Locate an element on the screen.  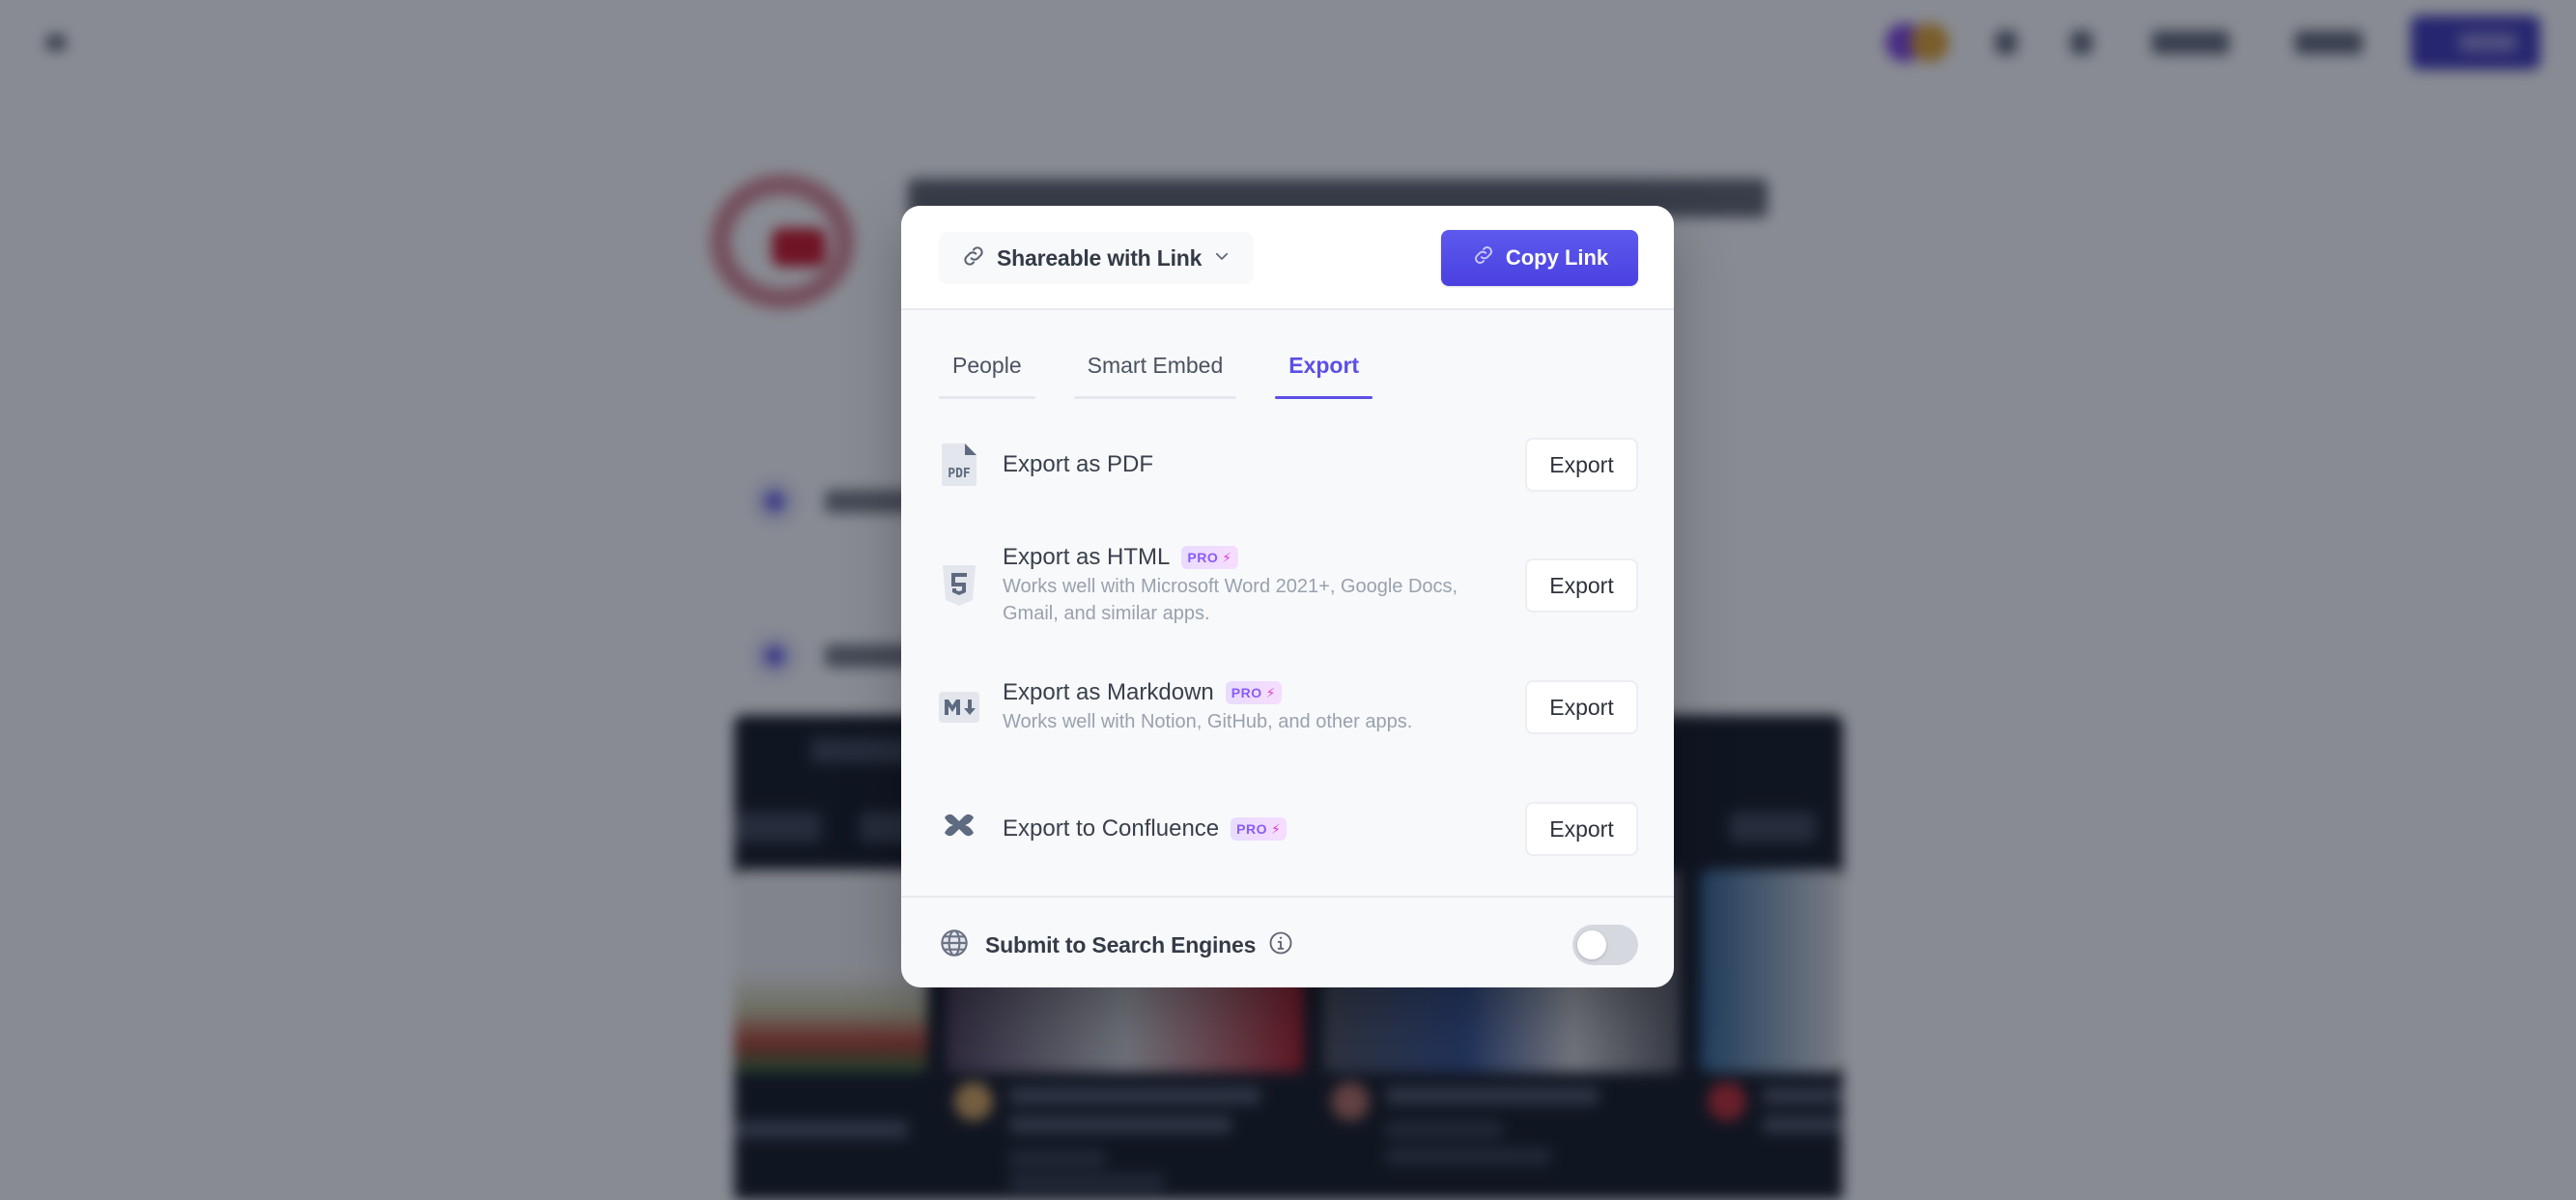
markdown-icon is located at coordinates (959, 707).